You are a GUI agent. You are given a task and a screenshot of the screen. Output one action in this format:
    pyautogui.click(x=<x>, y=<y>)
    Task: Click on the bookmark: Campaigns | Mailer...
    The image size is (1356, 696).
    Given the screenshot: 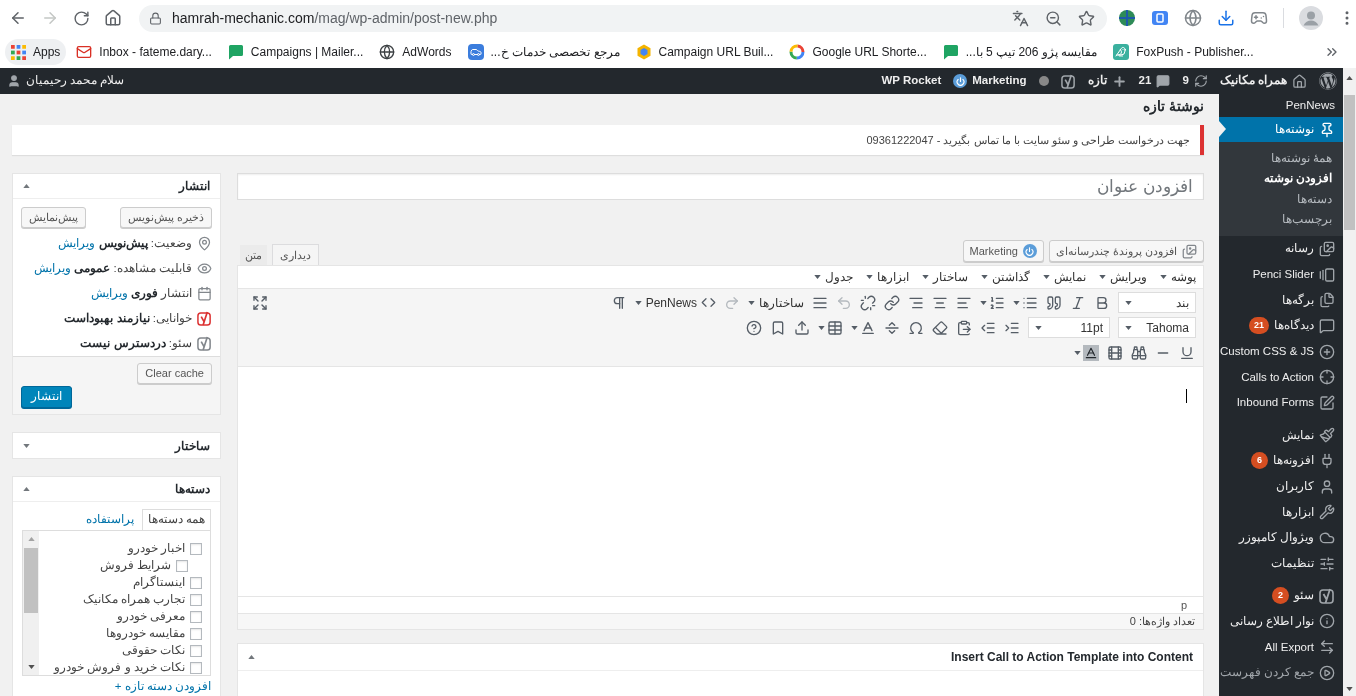 What is the action you would take?
    pyautogui.click(x=295, y=52)
    